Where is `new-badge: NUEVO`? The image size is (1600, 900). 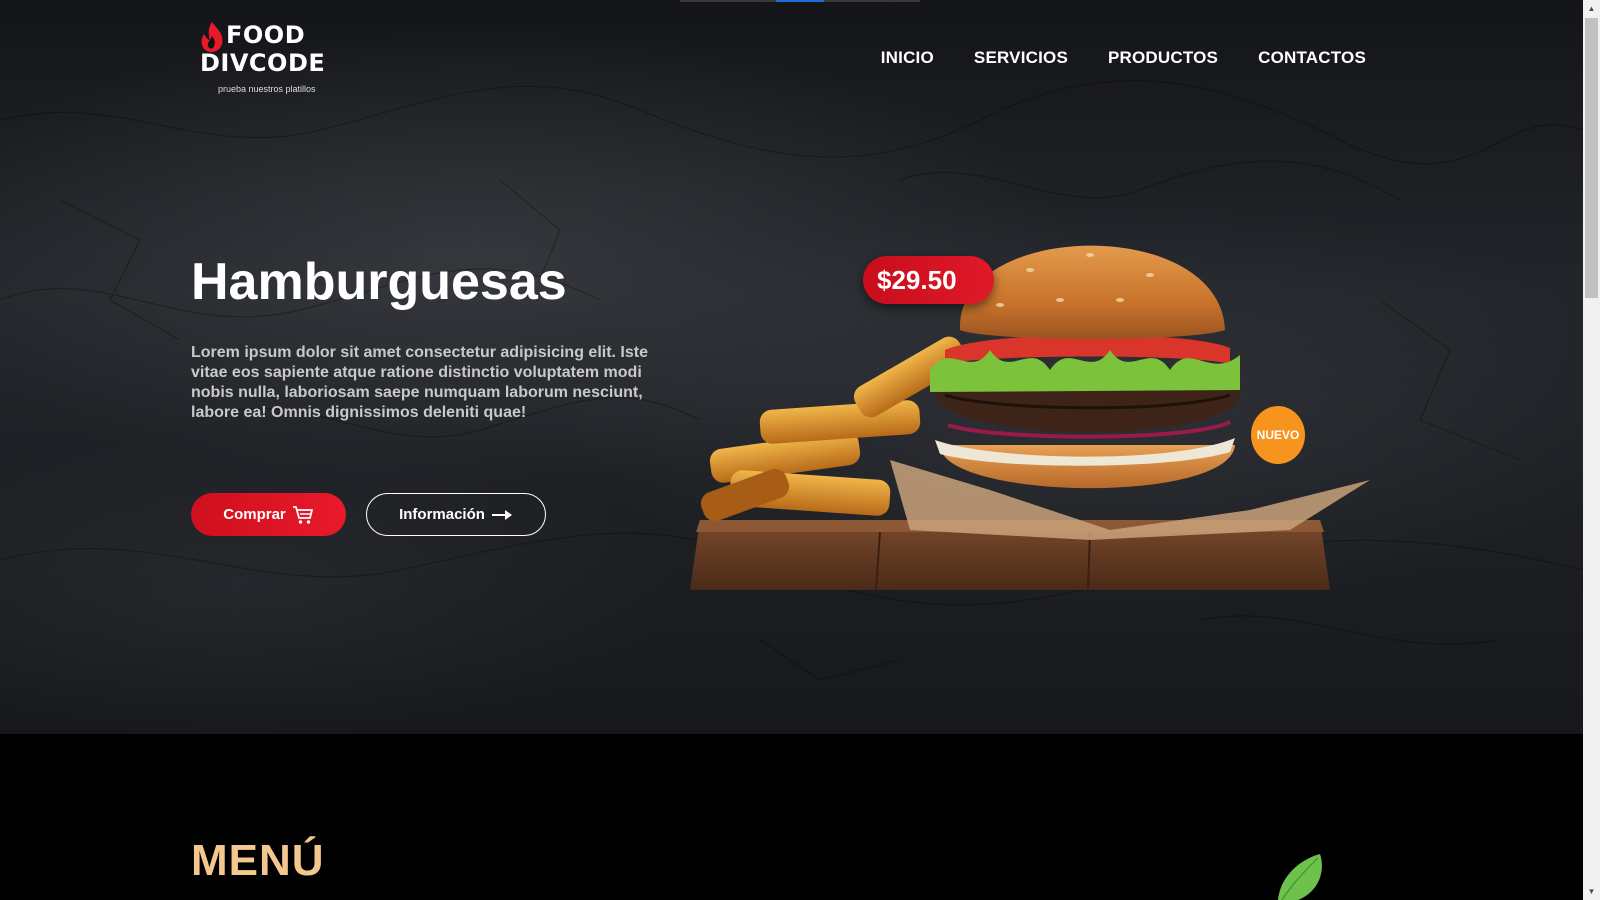 new-badge: NUEVO is located at coordinates (1278, 435).